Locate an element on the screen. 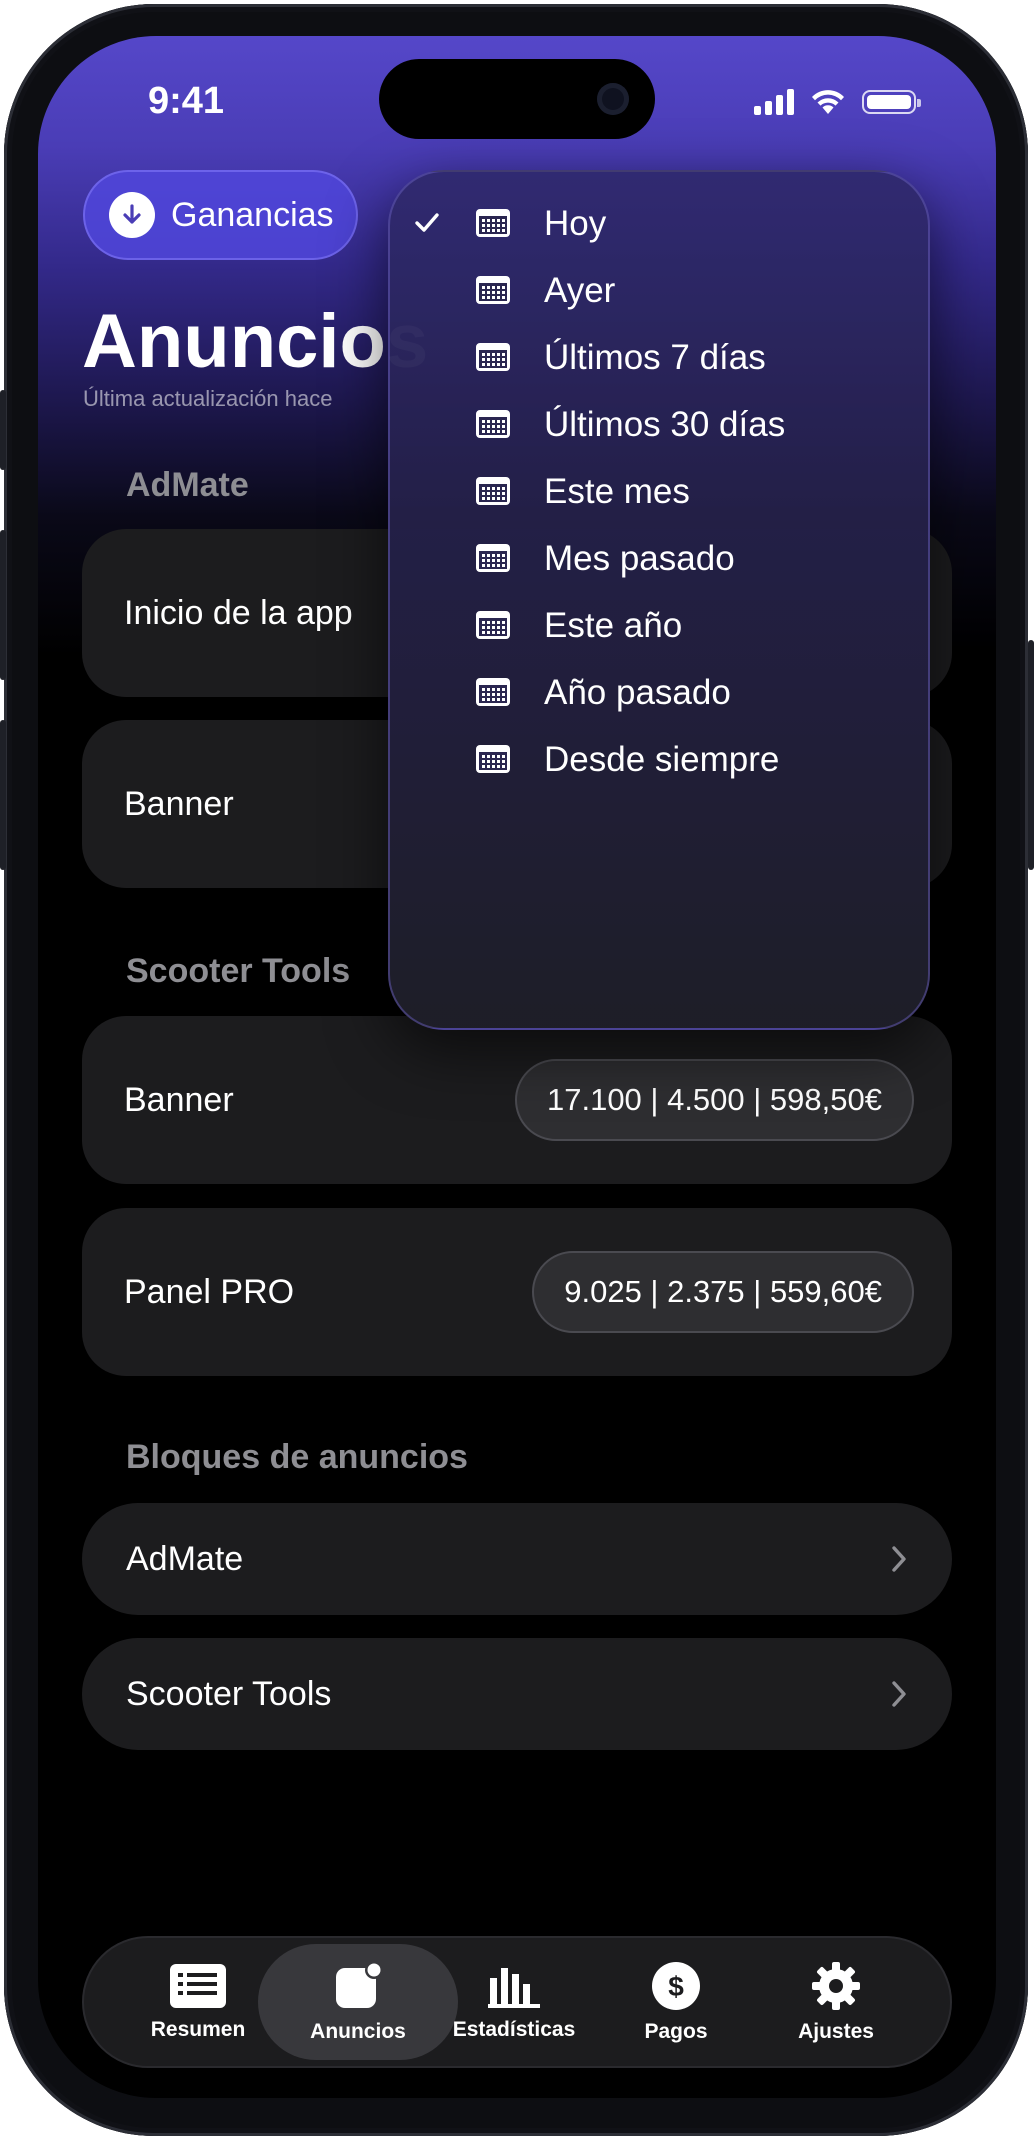 The image size is (1034, 2141). ad-unit-row-admate: AdMate is located at coordinates (517, 1559).